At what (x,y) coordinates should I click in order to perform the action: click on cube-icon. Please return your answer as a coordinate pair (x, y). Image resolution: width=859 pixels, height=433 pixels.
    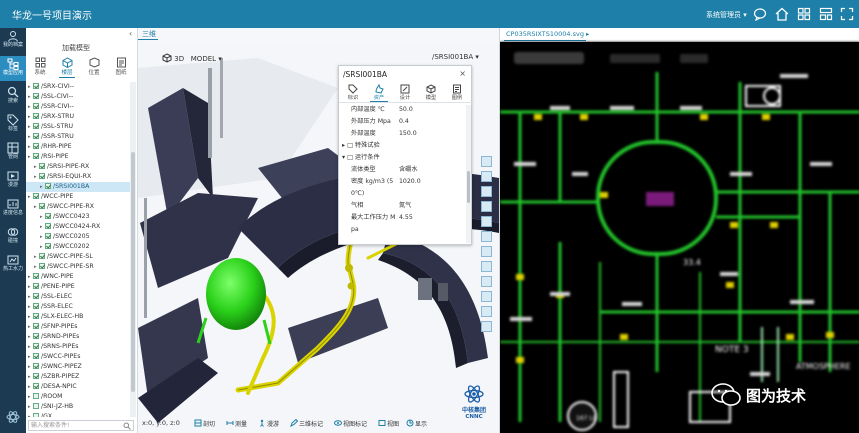
    Looking at the image, I should click on (167, 58).